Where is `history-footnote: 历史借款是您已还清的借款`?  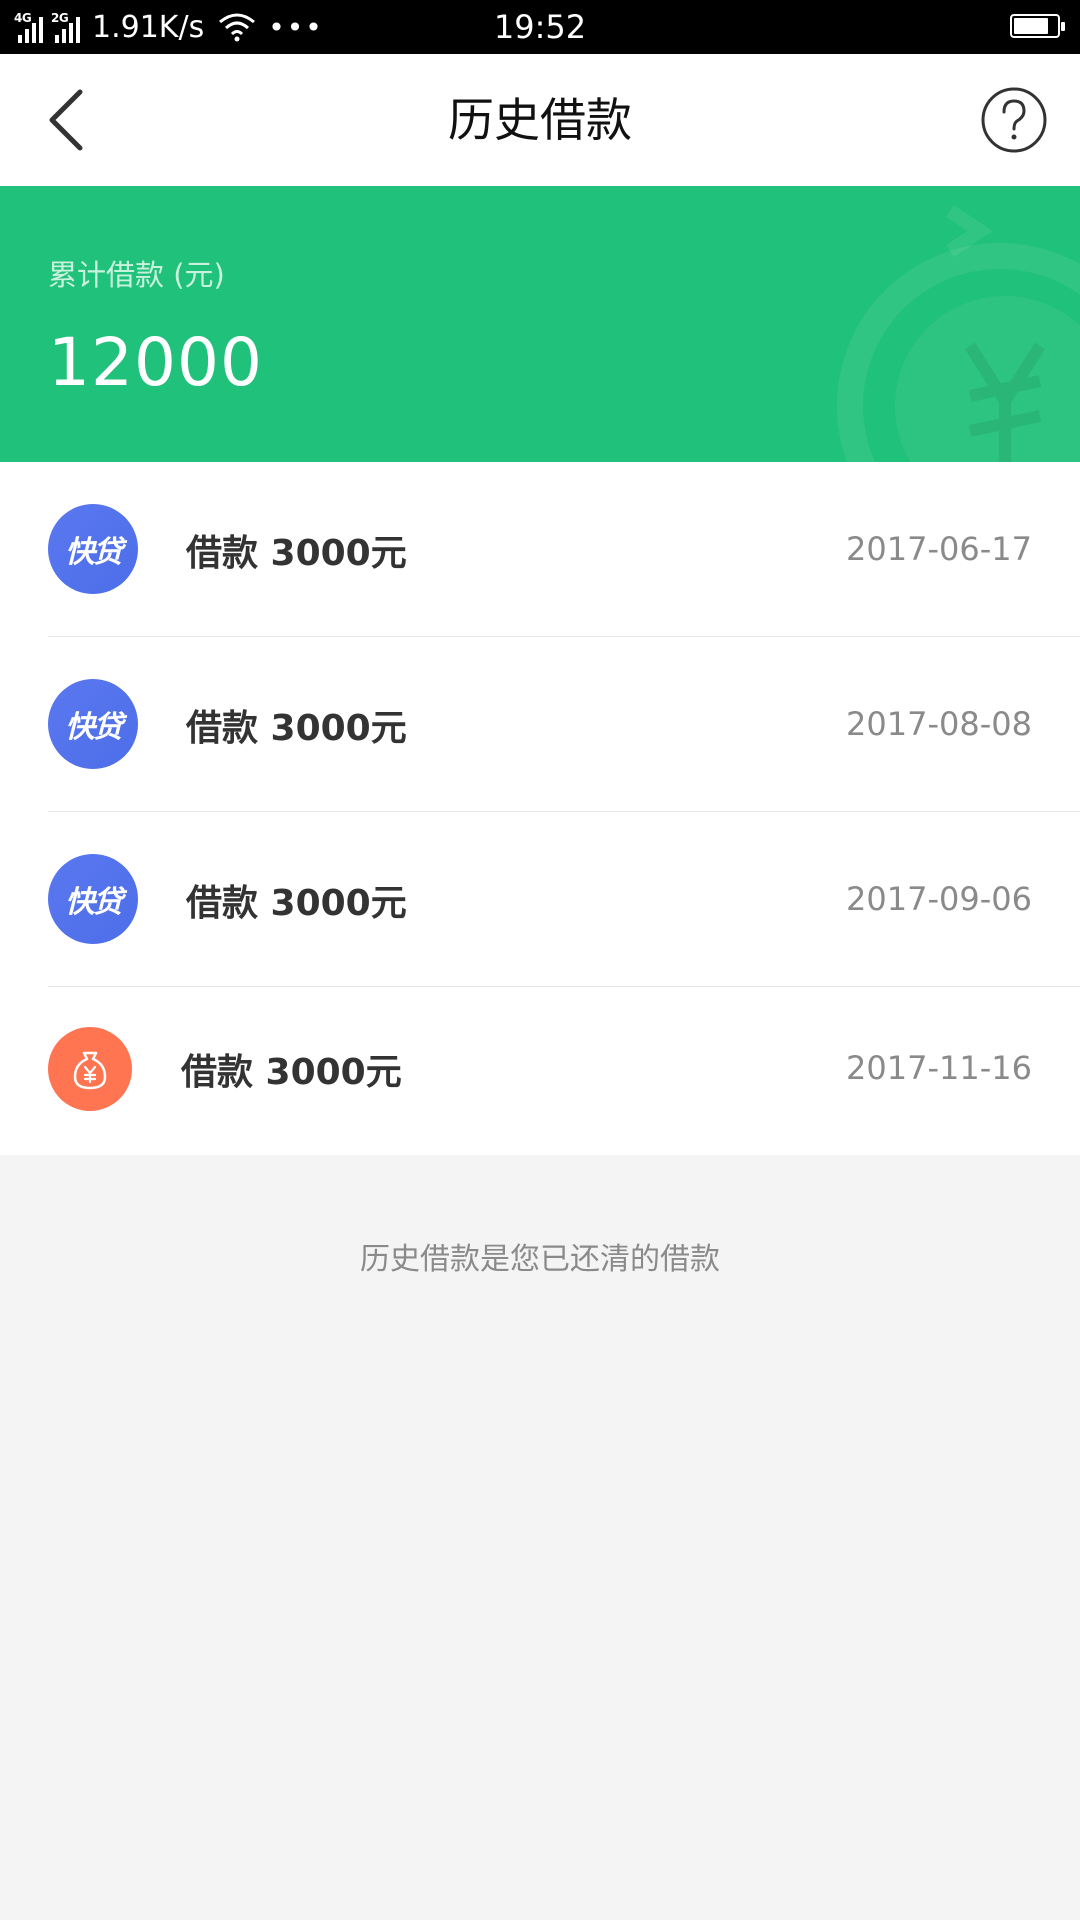 history-footnote: 历史借款是您已还清的借款 is located at coordinates (540, 1259).